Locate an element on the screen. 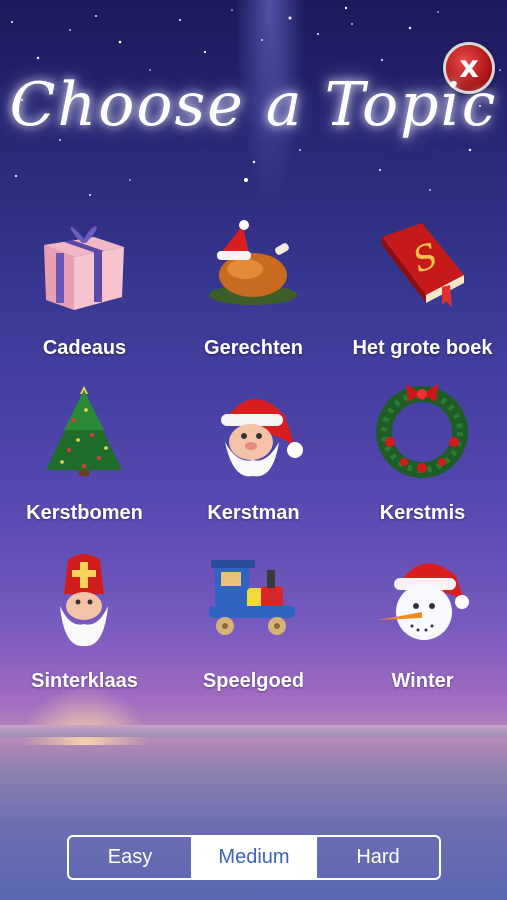 Image resolution: width=507 pixels, height=900 pixels. topic-label: Speelgoed is located at coordinates (253, 681).